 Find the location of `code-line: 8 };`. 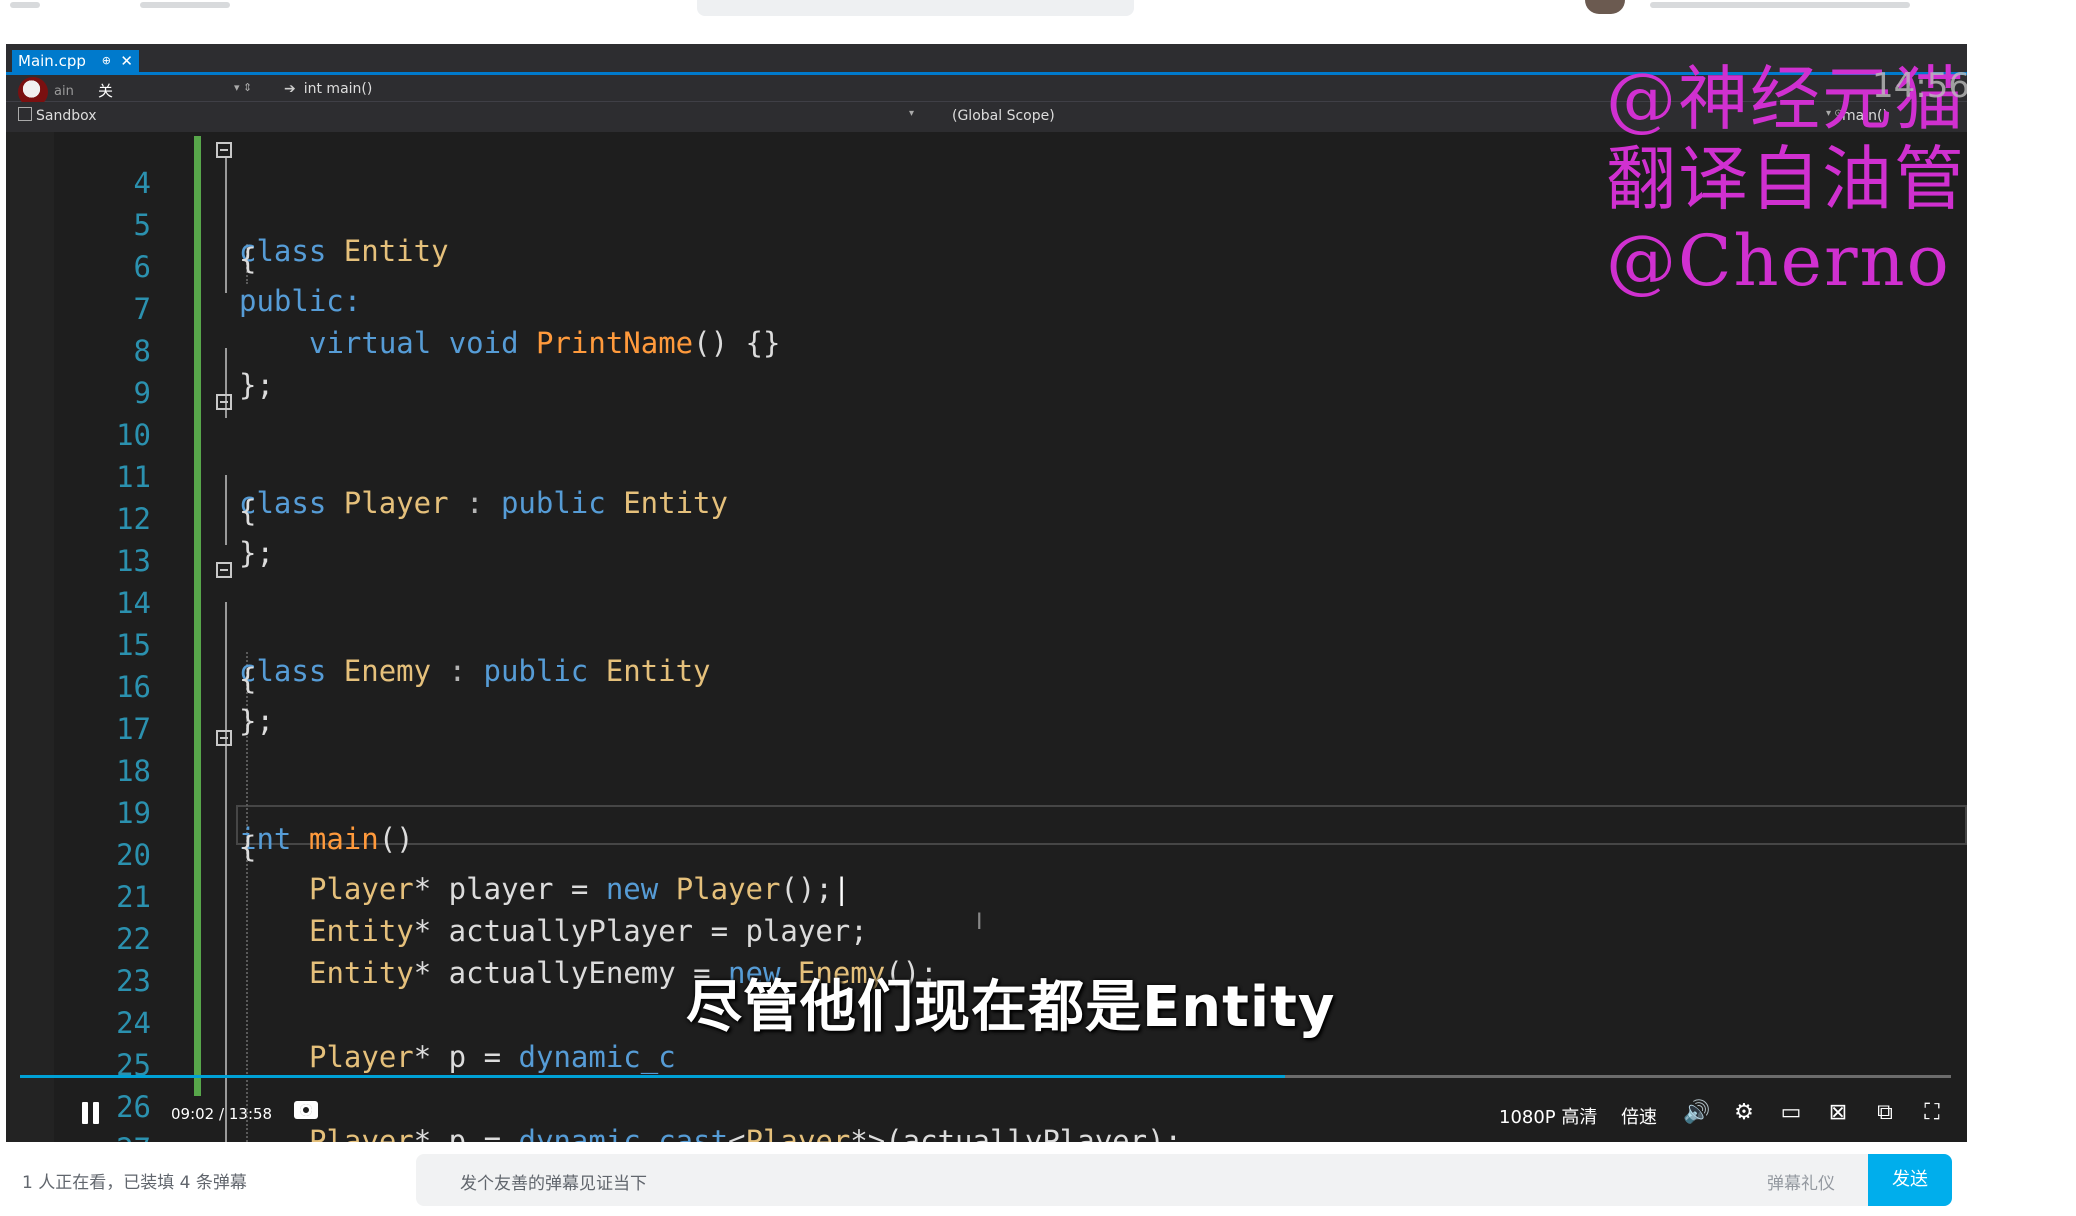

code-line: 8 }; is located at coordinates (986, 351).